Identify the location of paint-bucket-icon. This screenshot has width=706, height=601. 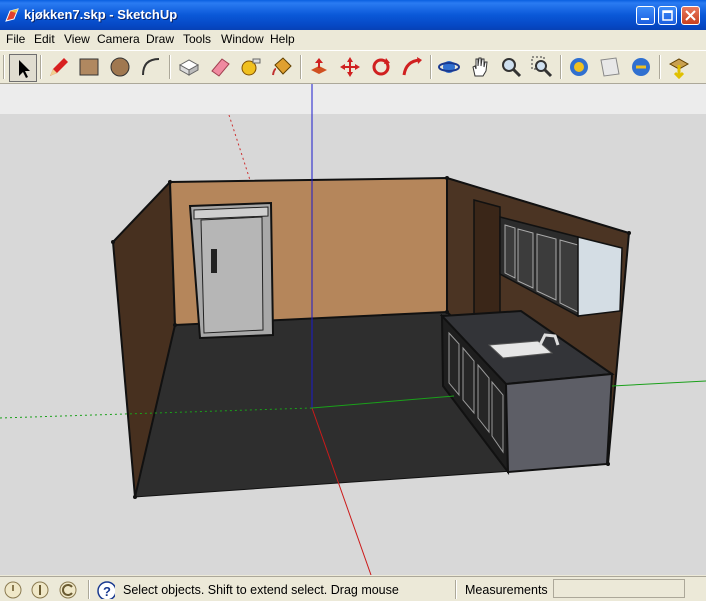
(282, 66).